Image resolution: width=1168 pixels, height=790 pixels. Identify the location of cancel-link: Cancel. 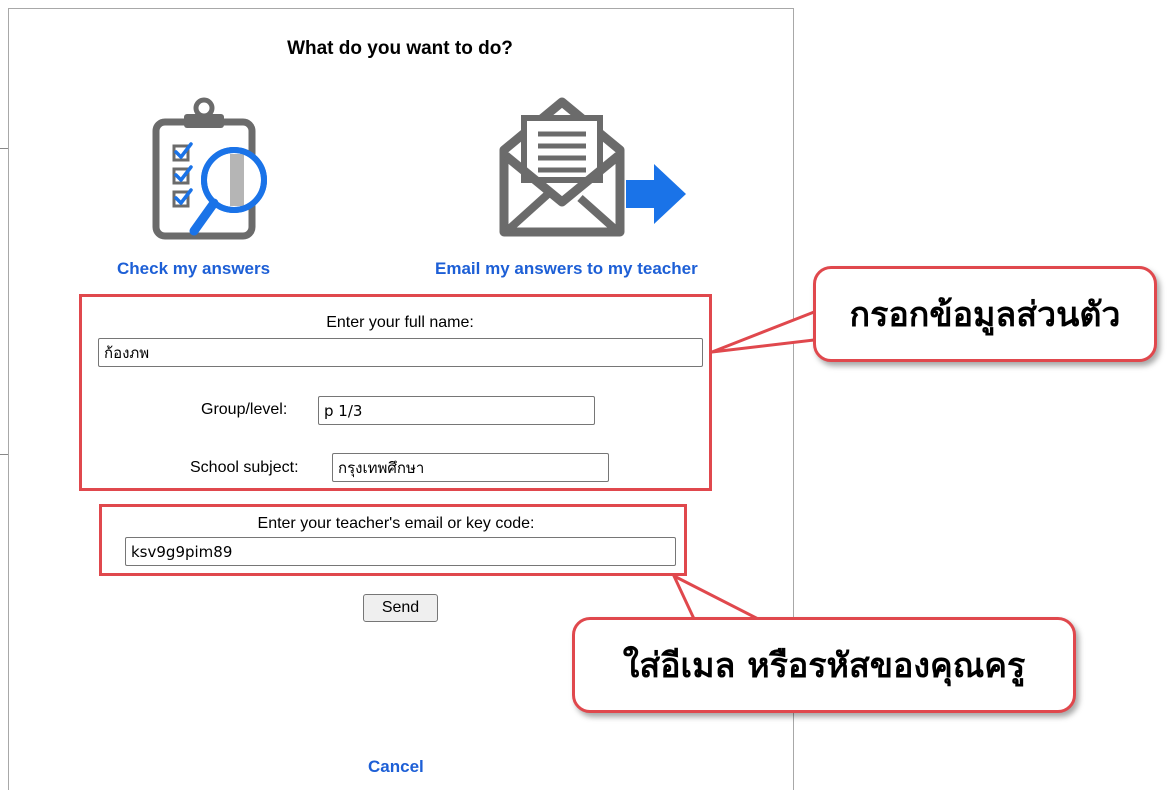
(396, 767).